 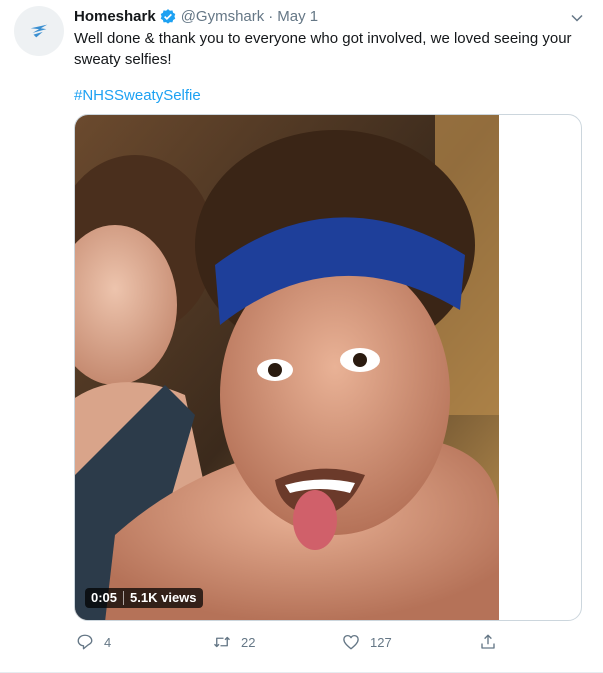 What do you see at coordinates (85, 642) in the screenshot?
I see `reply-icon` at bounding box center [85, 642].